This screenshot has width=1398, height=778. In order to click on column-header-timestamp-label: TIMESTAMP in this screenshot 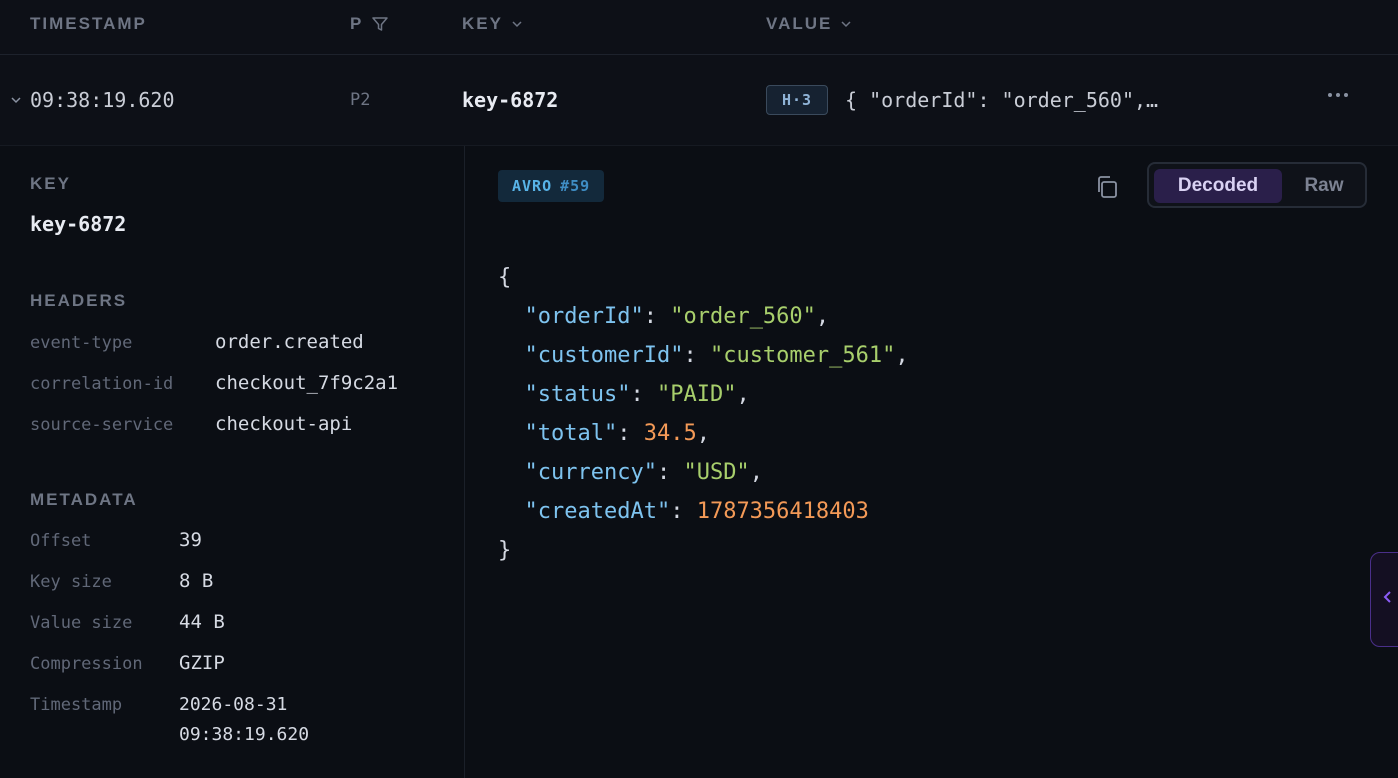, I will do `click(88, 23)`.